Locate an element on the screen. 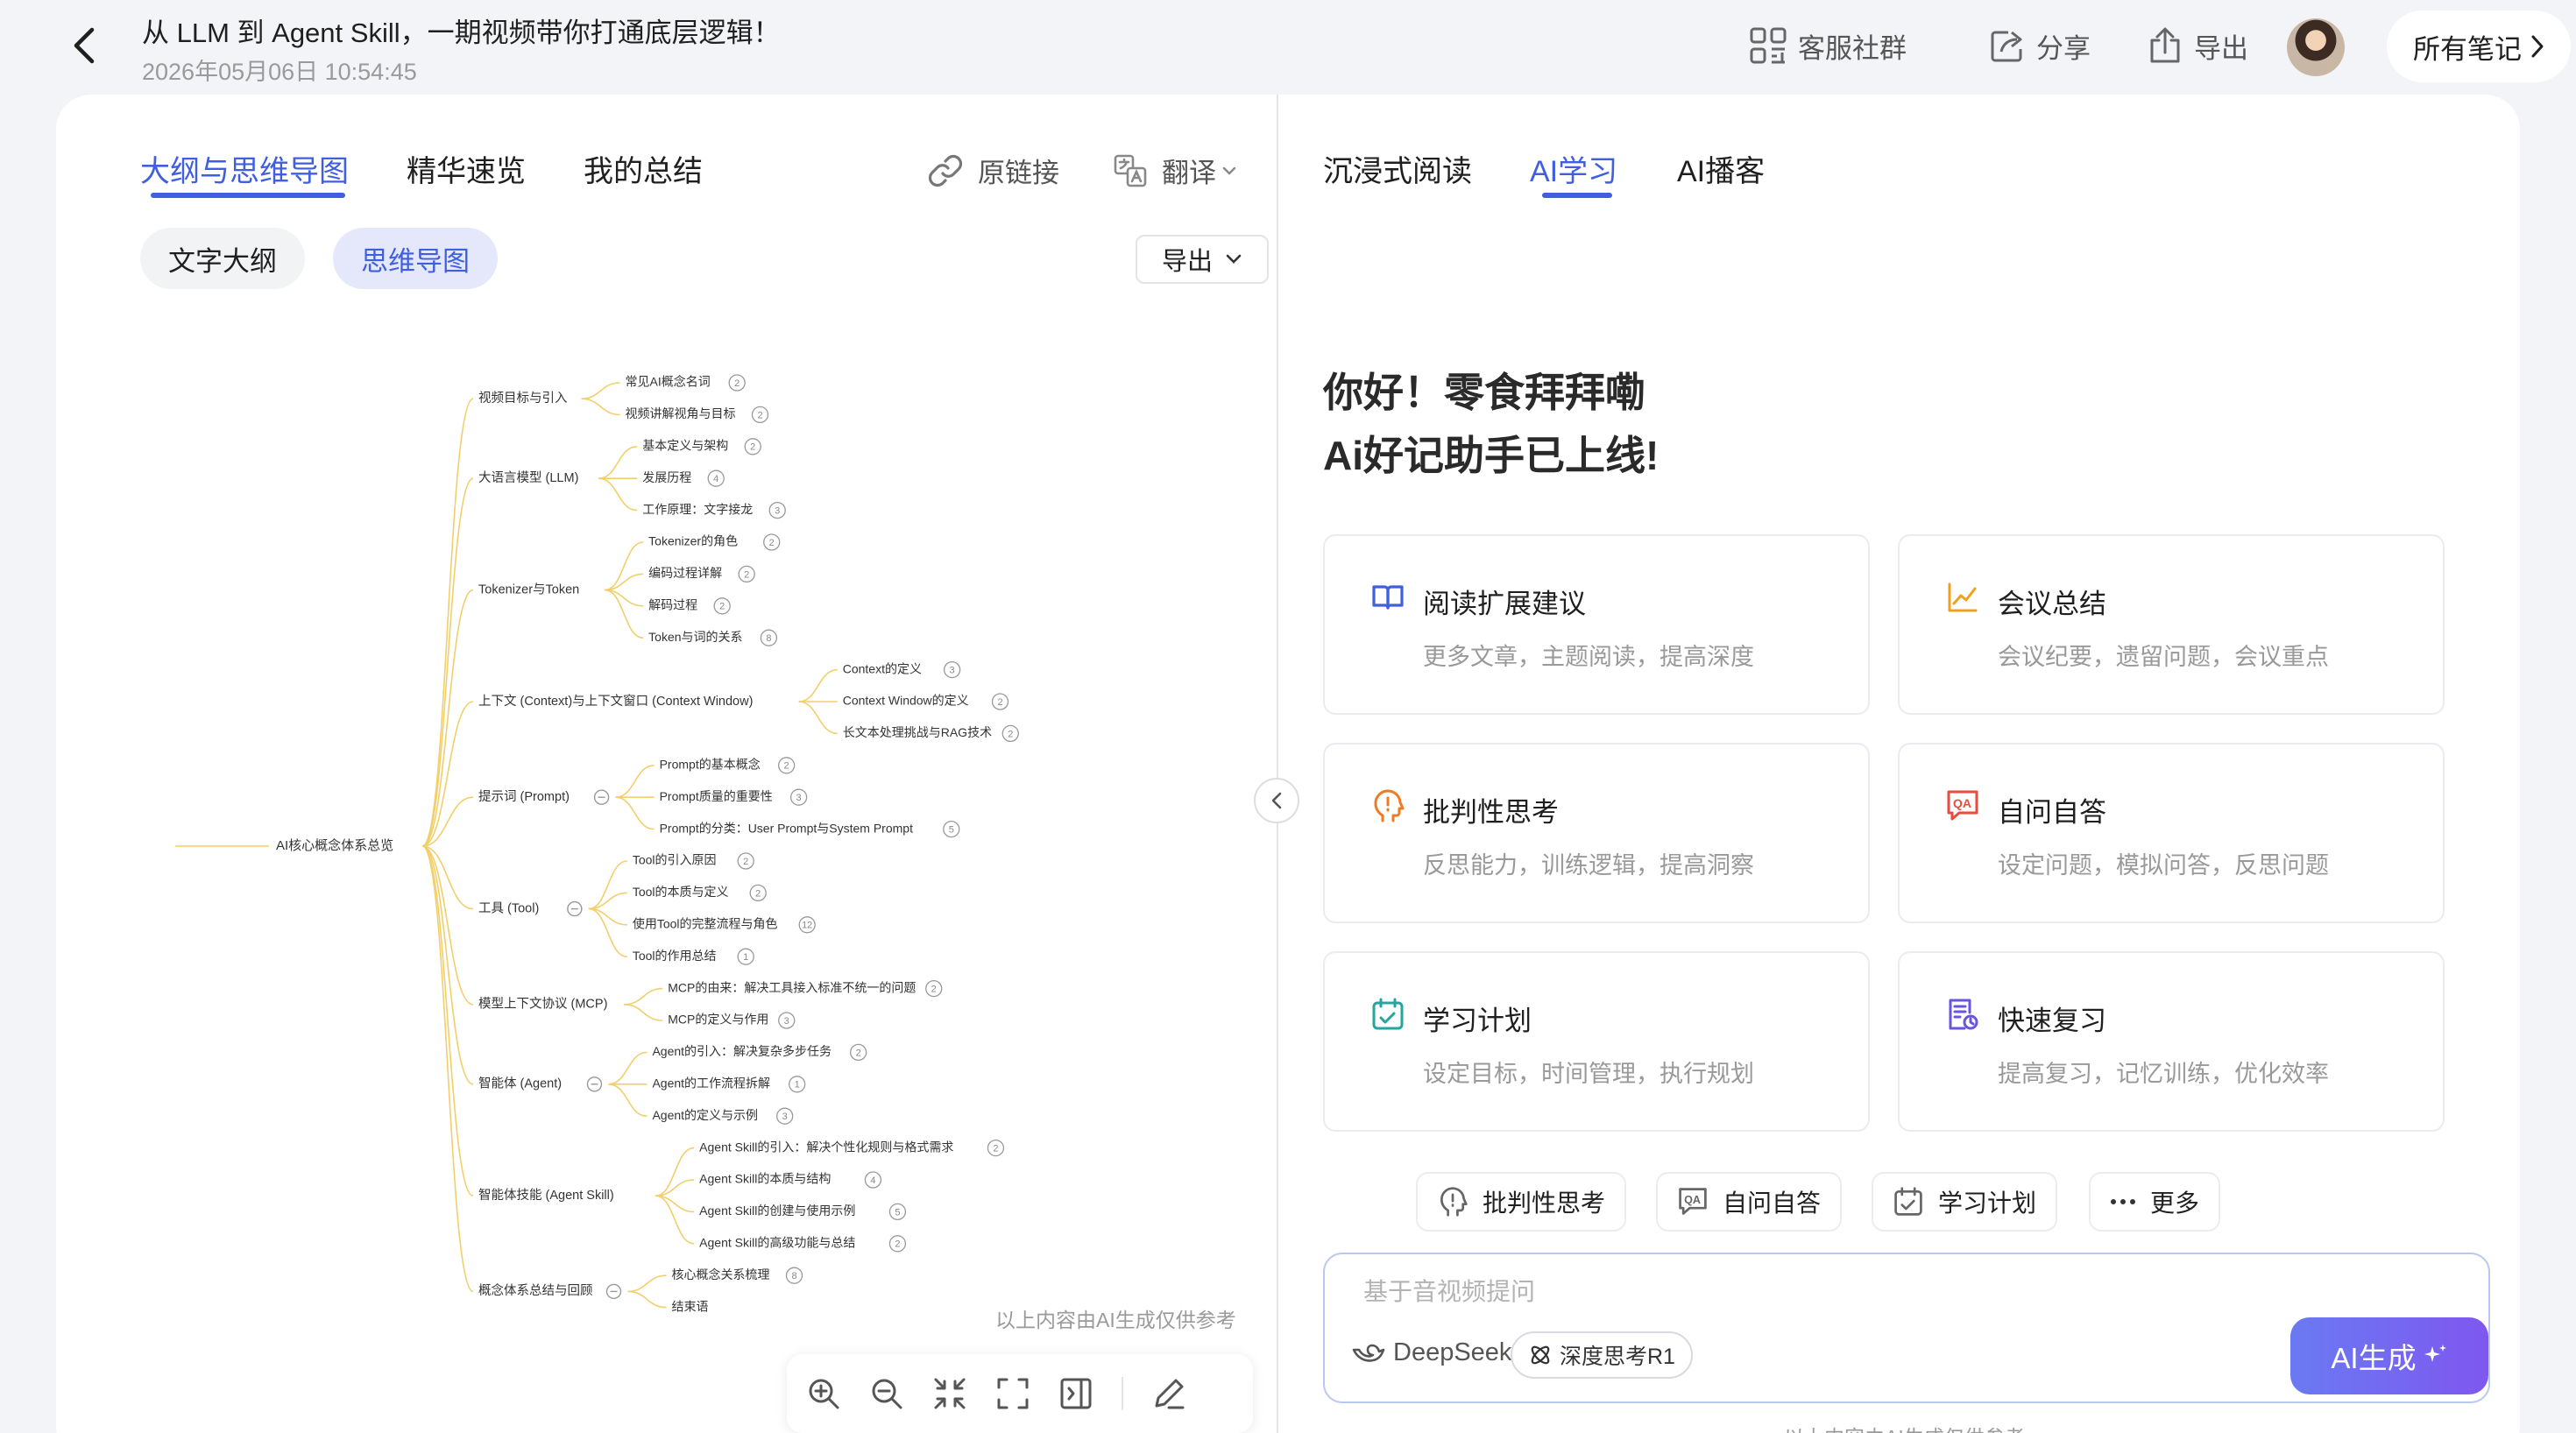 The height and width of the screenshot is (1433, 2576). mindmap-child-node: Prompt的基本概念 is located at coordinates (710, 765).